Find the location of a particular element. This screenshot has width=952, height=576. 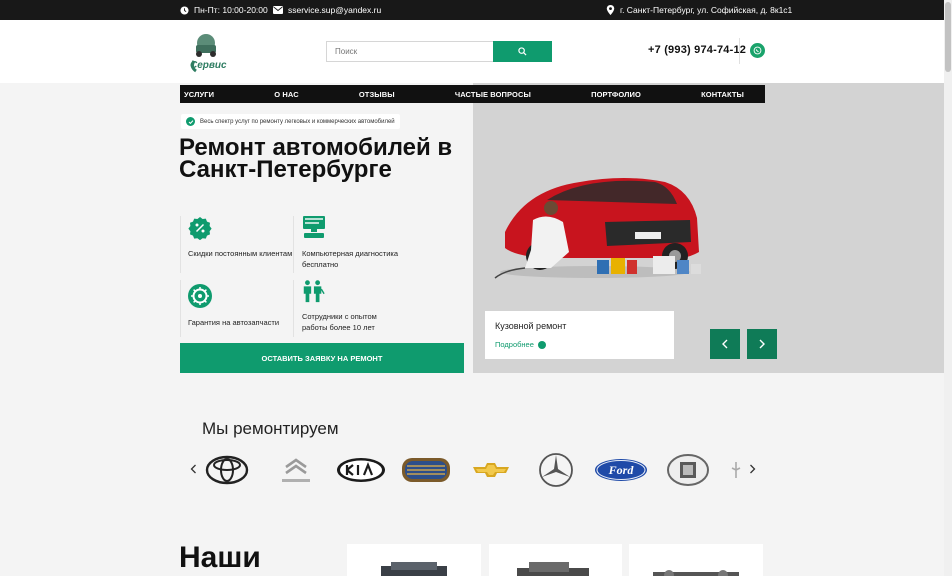

warranty-icon is located at coordinates (200, 296).